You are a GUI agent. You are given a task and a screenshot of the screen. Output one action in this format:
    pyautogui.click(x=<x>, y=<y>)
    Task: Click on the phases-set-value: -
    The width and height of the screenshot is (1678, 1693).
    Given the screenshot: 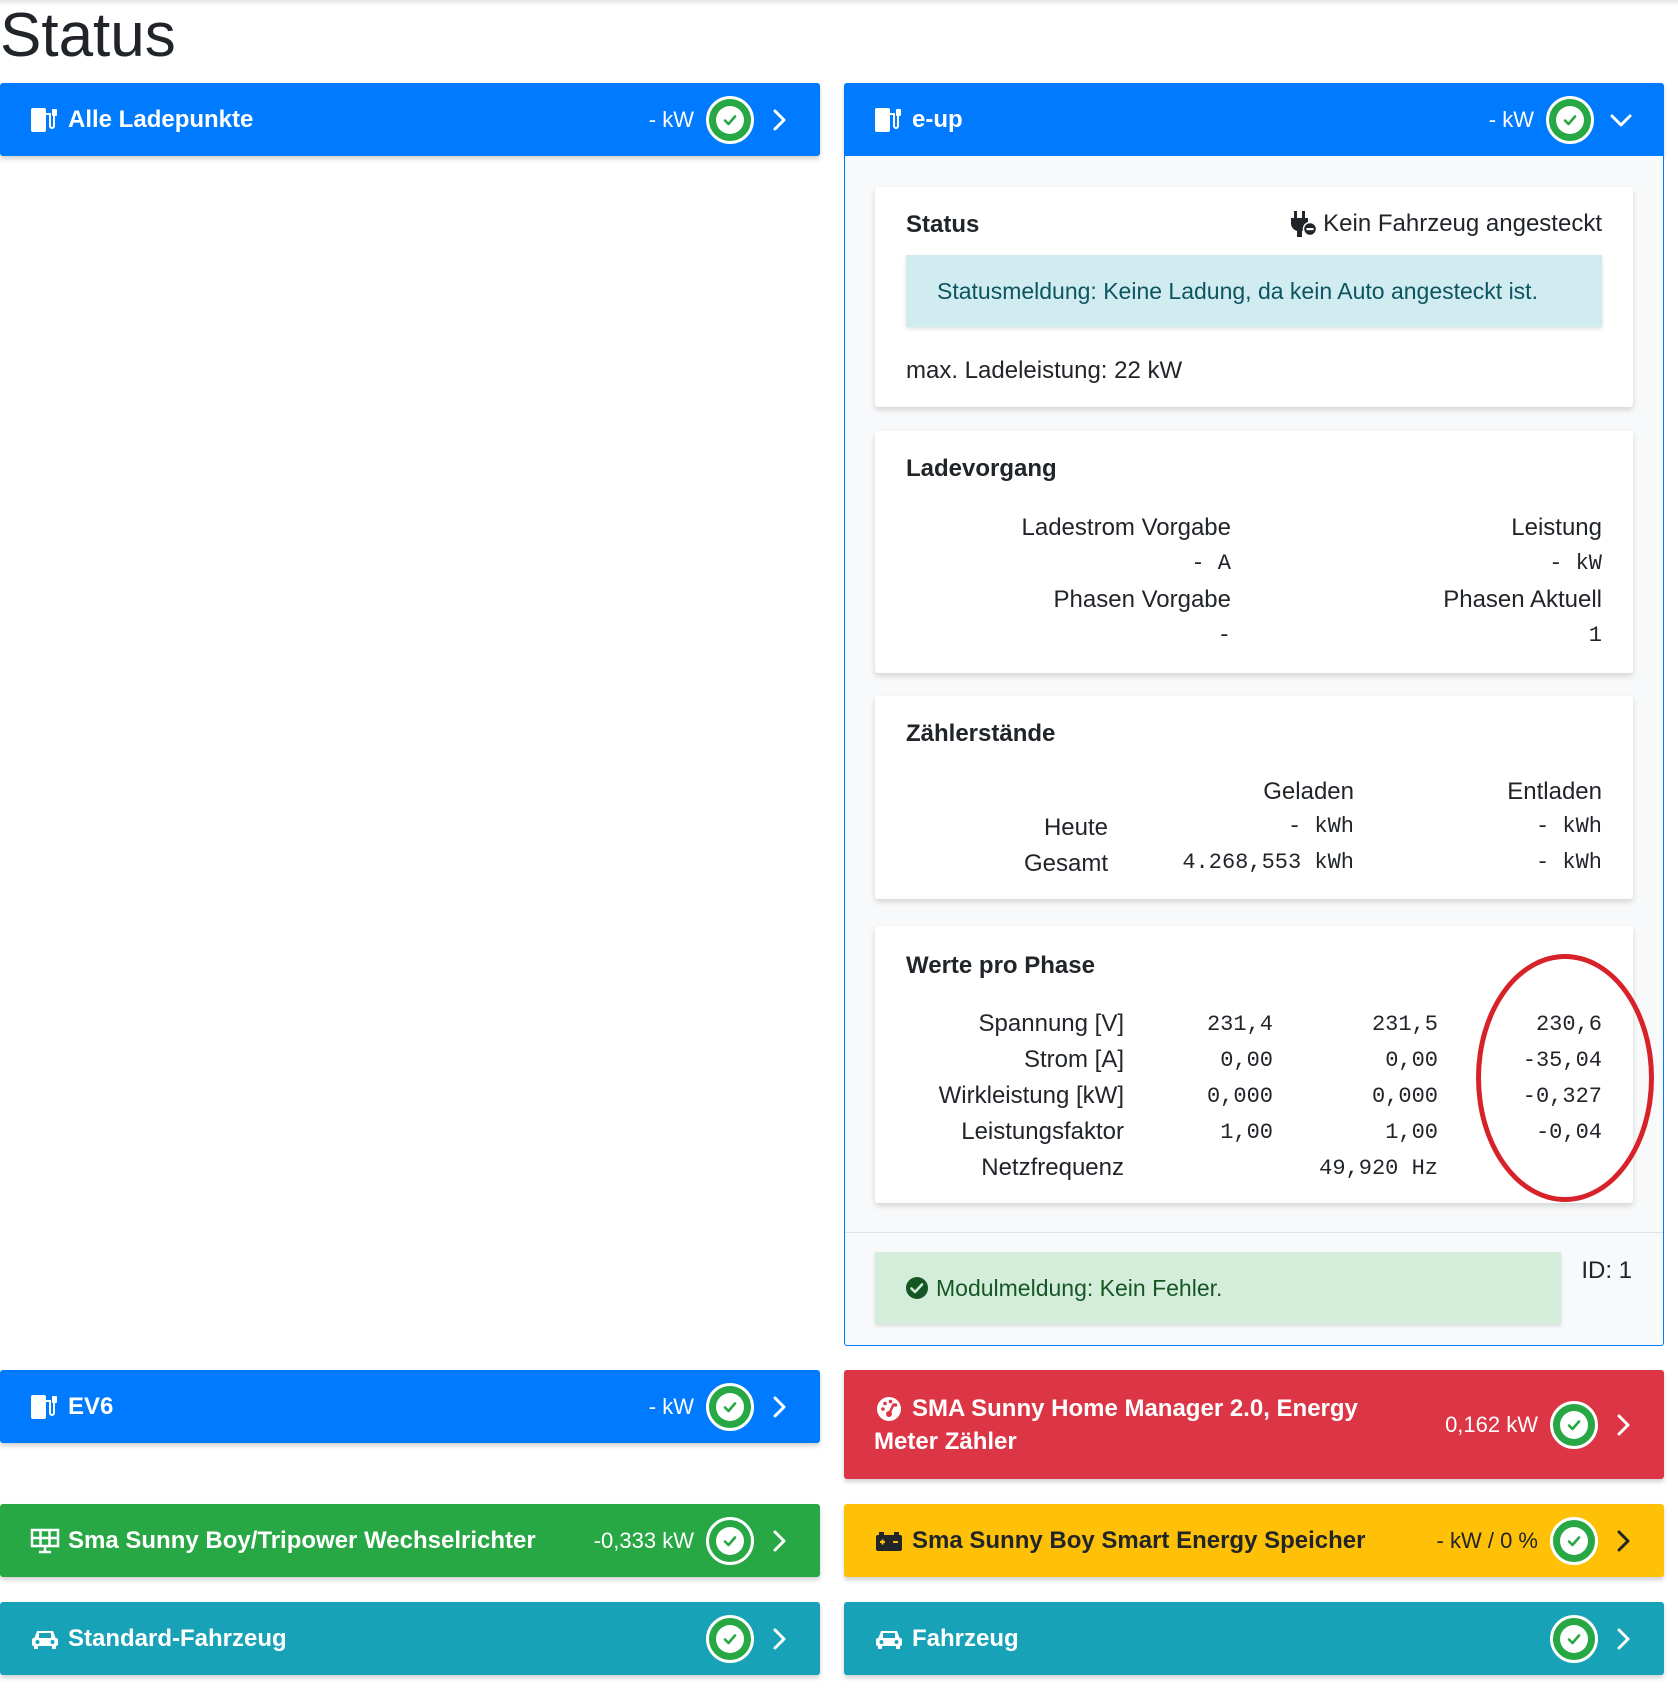 What is the action you would take?
    pyautogui.click(x=1224, y=635)
    